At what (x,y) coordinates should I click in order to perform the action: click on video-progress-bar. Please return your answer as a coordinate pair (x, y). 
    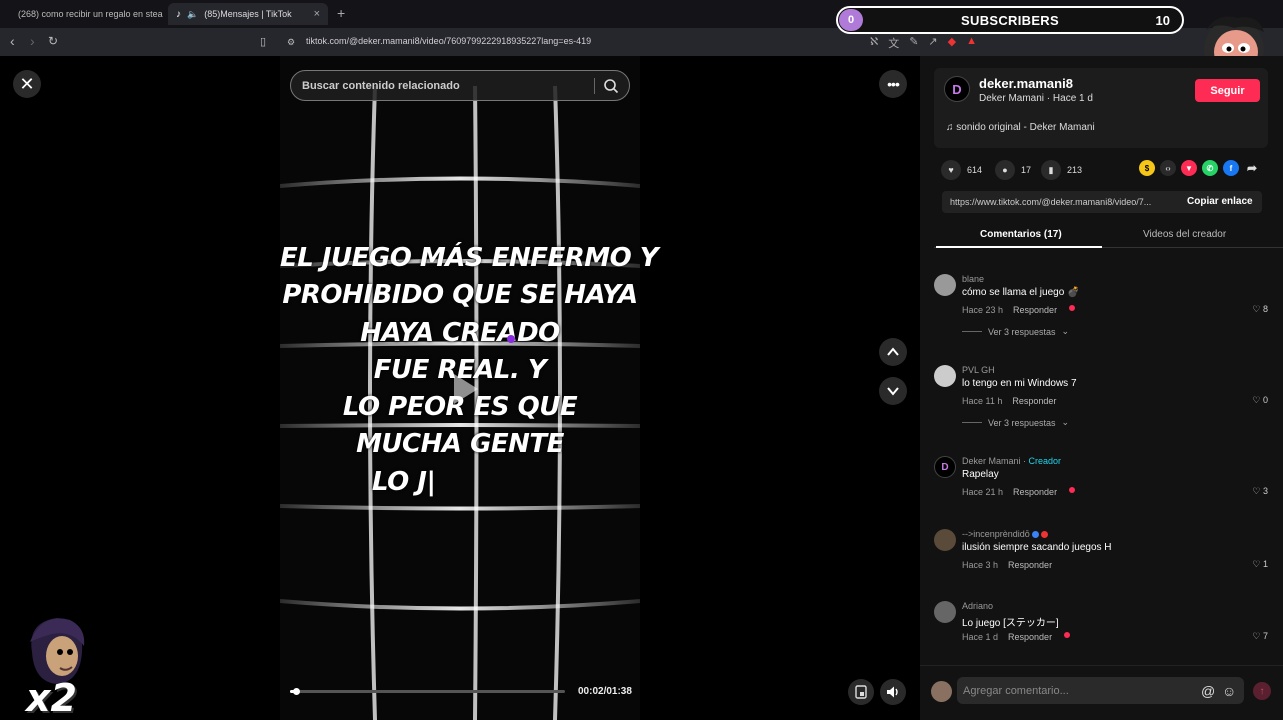
    Looking at the image, I should click on (427, 691).